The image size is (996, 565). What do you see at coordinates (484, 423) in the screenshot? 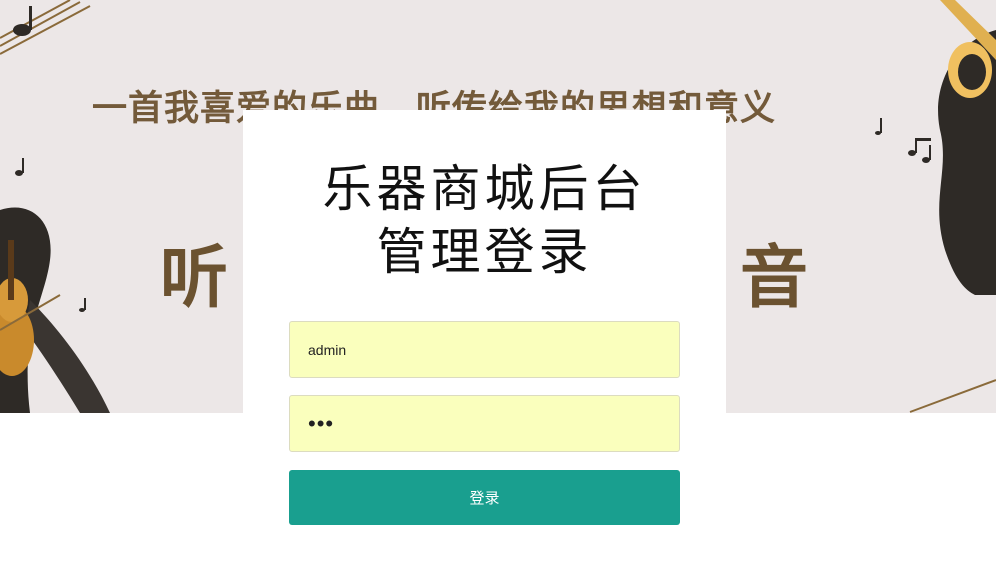
I see `password-input` at bounding box center [484, 423].